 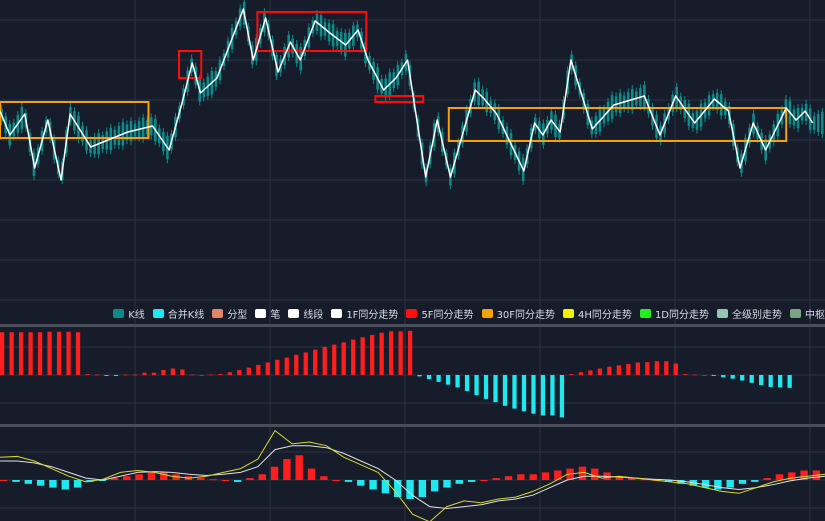 I want to click on legend-item: 4H同分走势, so click(x=597, y=313).